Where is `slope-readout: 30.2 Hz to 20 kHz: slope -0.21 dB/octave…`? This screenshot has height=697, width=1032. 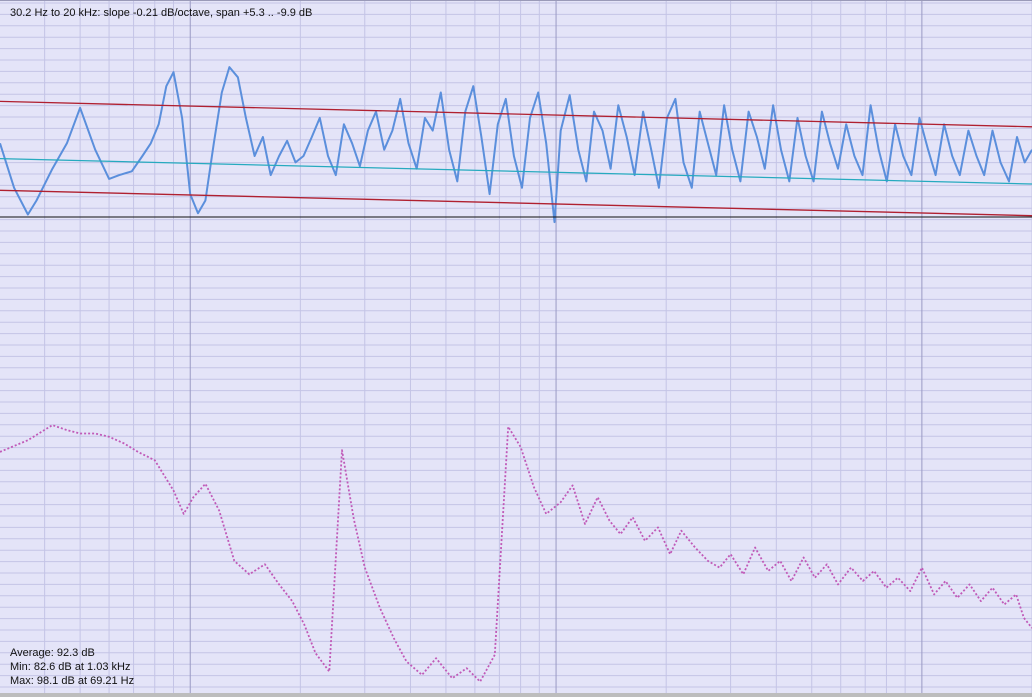
slope-readout: 30.2 Hz to 20 kHz: slope -0.21 dB/octave… is located at coordinates (161, 13).